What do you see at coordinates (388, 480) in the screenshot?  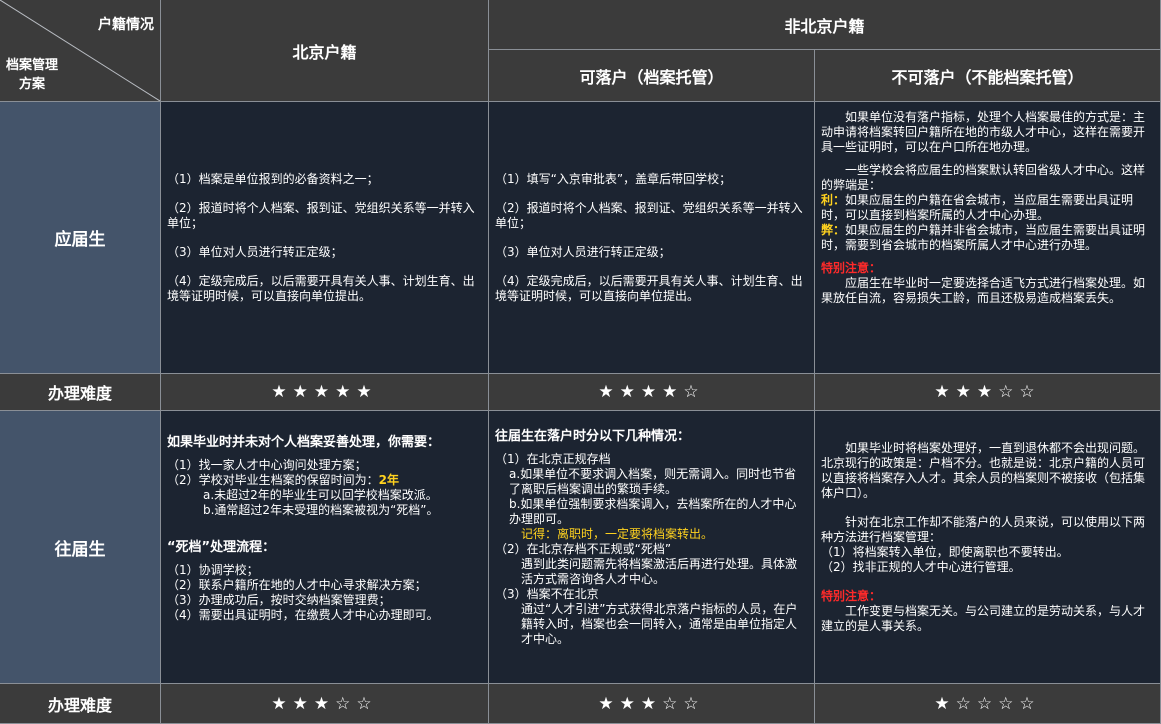 I see `retention-period: 2年` at bounding box center [388, 480].